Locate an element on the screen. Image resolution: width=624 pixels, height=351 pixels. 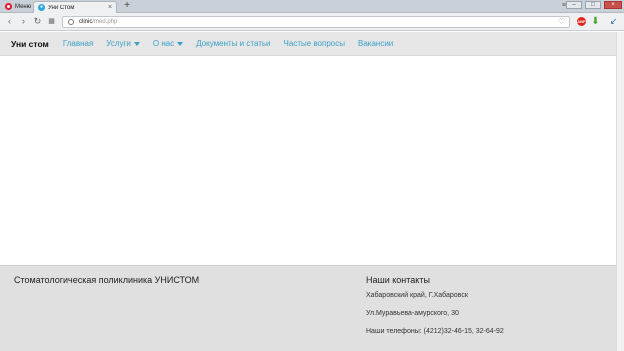
nav-link-documents: Документы и статьи is located at coordinates (233, 43).